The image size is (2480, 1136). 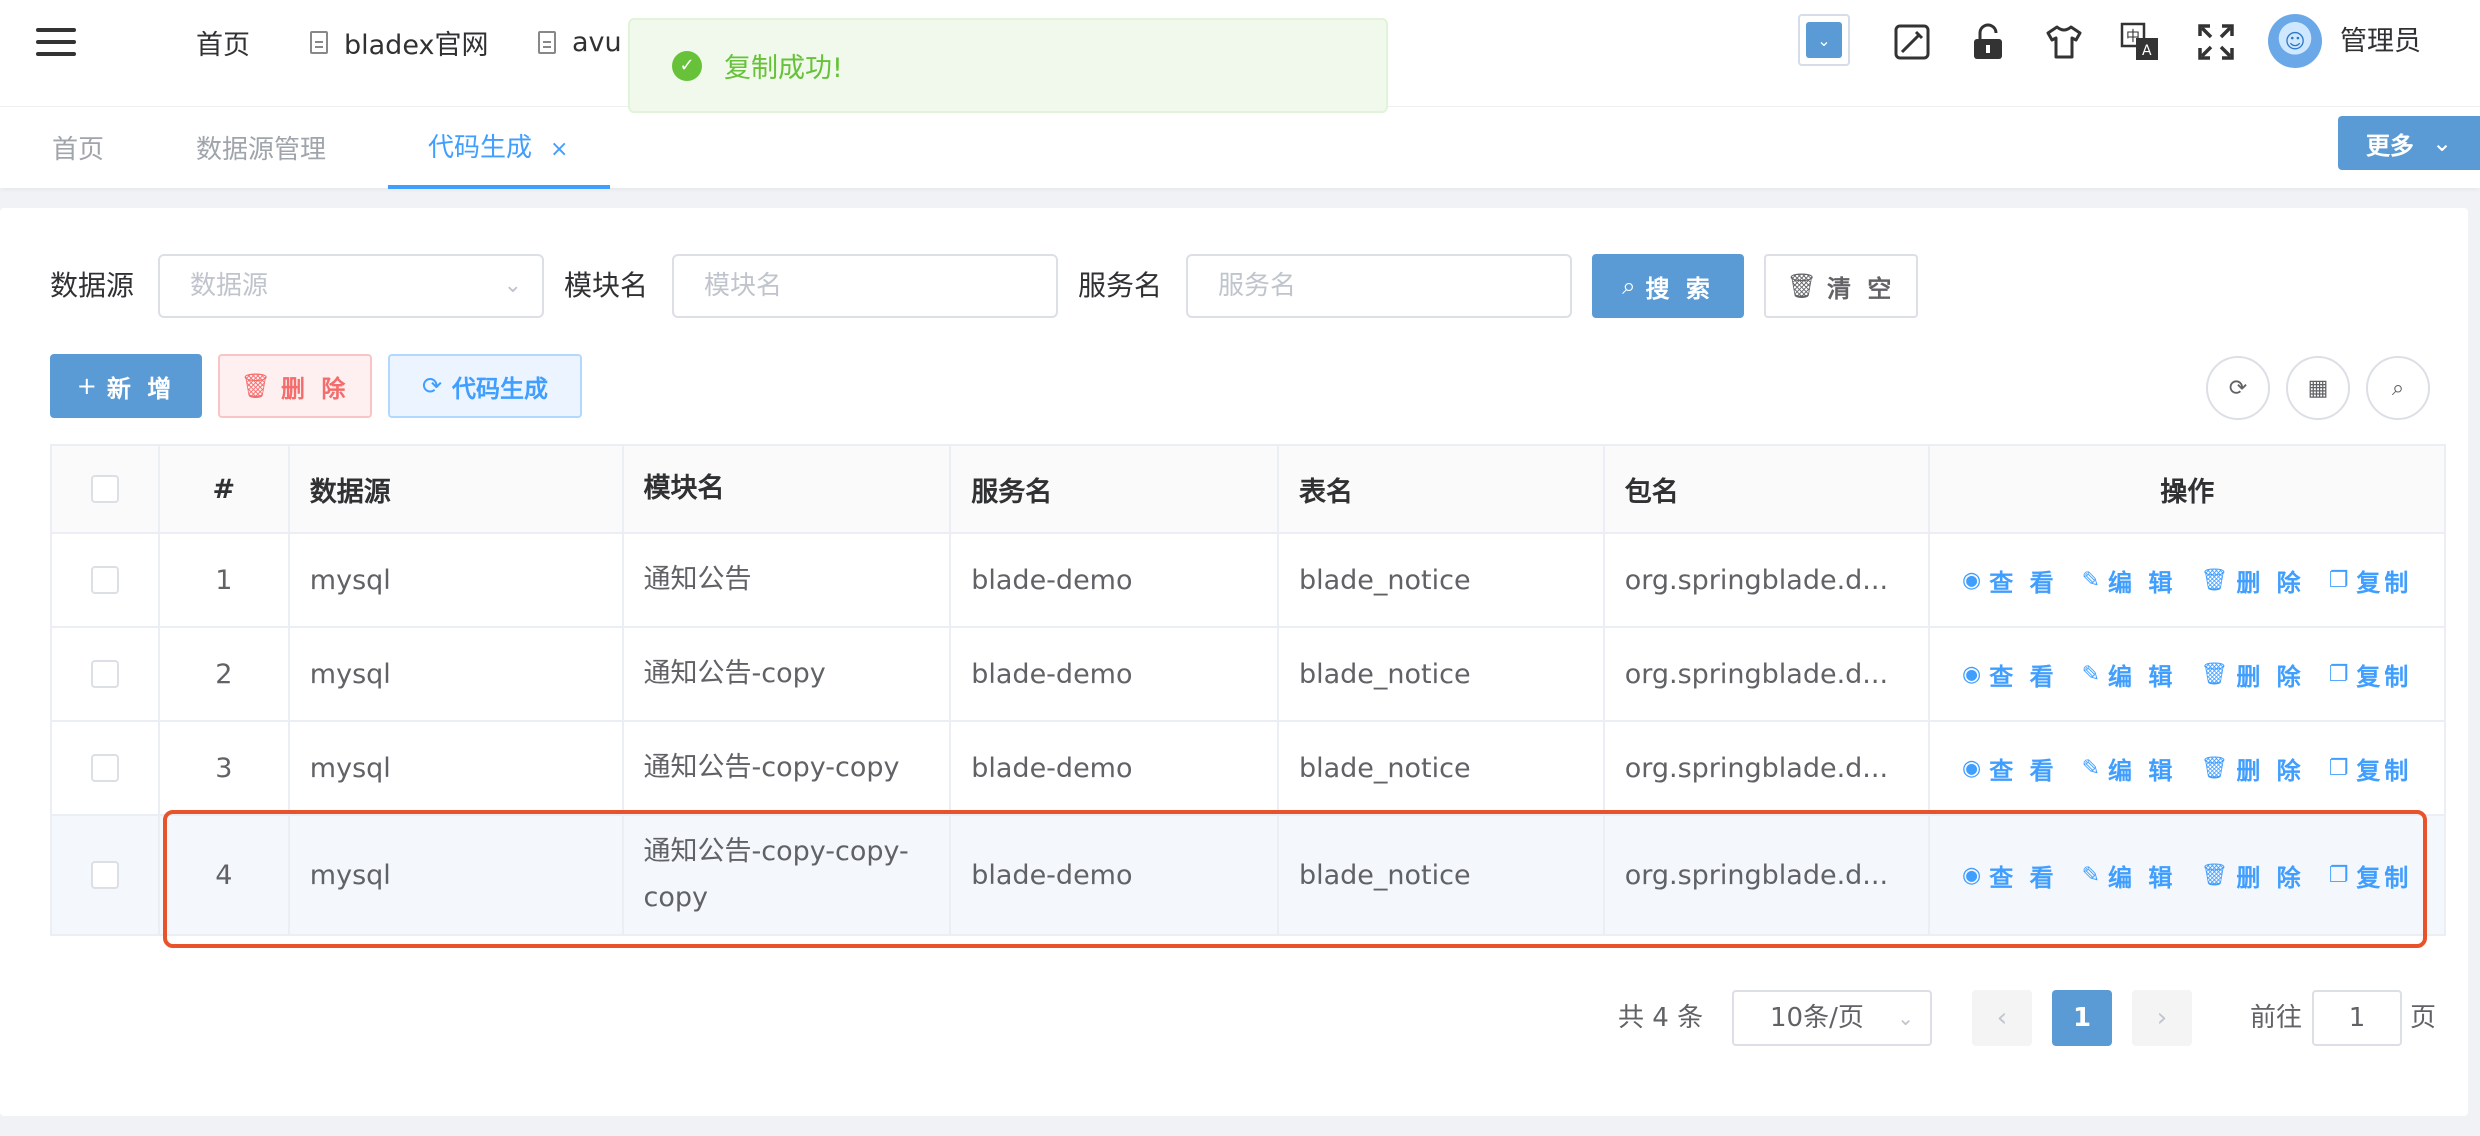 I want to click on next-page-button: ›, so click(x=2162, y=1018).